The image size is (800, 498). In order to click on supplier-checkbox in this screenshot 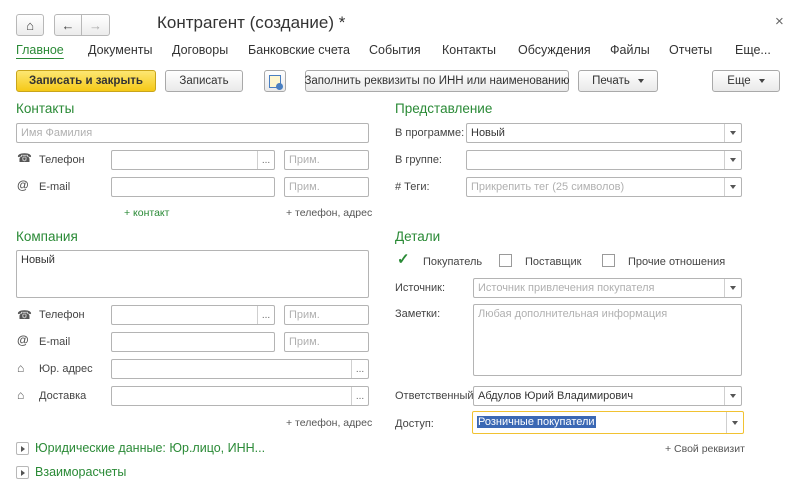, I will do `click(505, 260)`.